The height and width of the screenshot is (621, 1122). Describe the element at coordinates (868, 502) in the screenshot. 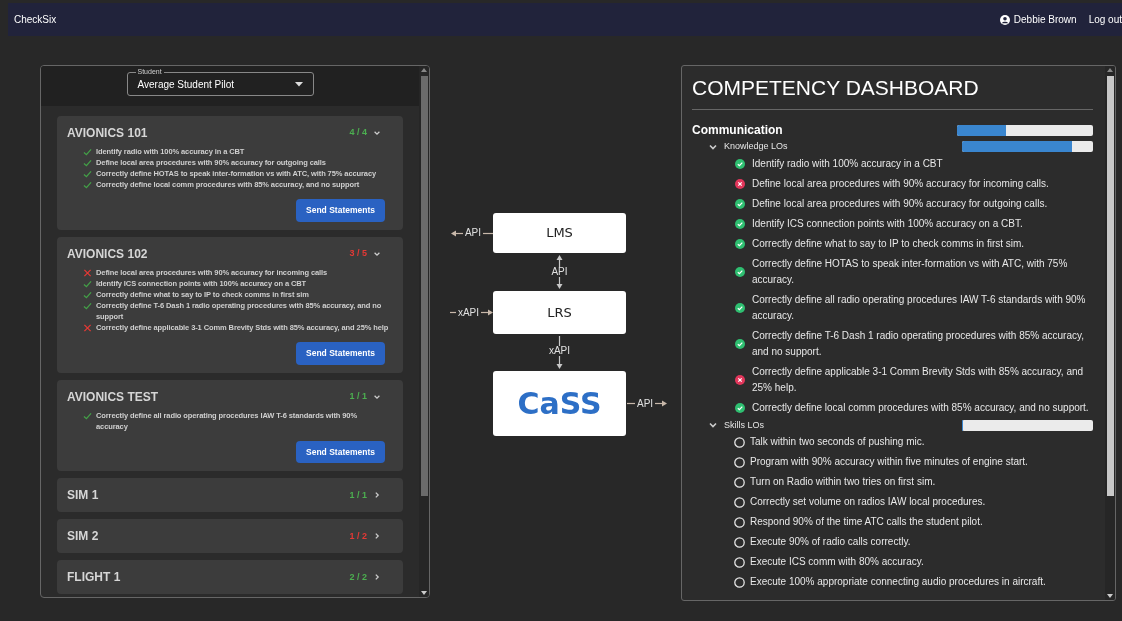

I see `outcome-text: Correctly set volume on radios IAW local procedures.` at that location.